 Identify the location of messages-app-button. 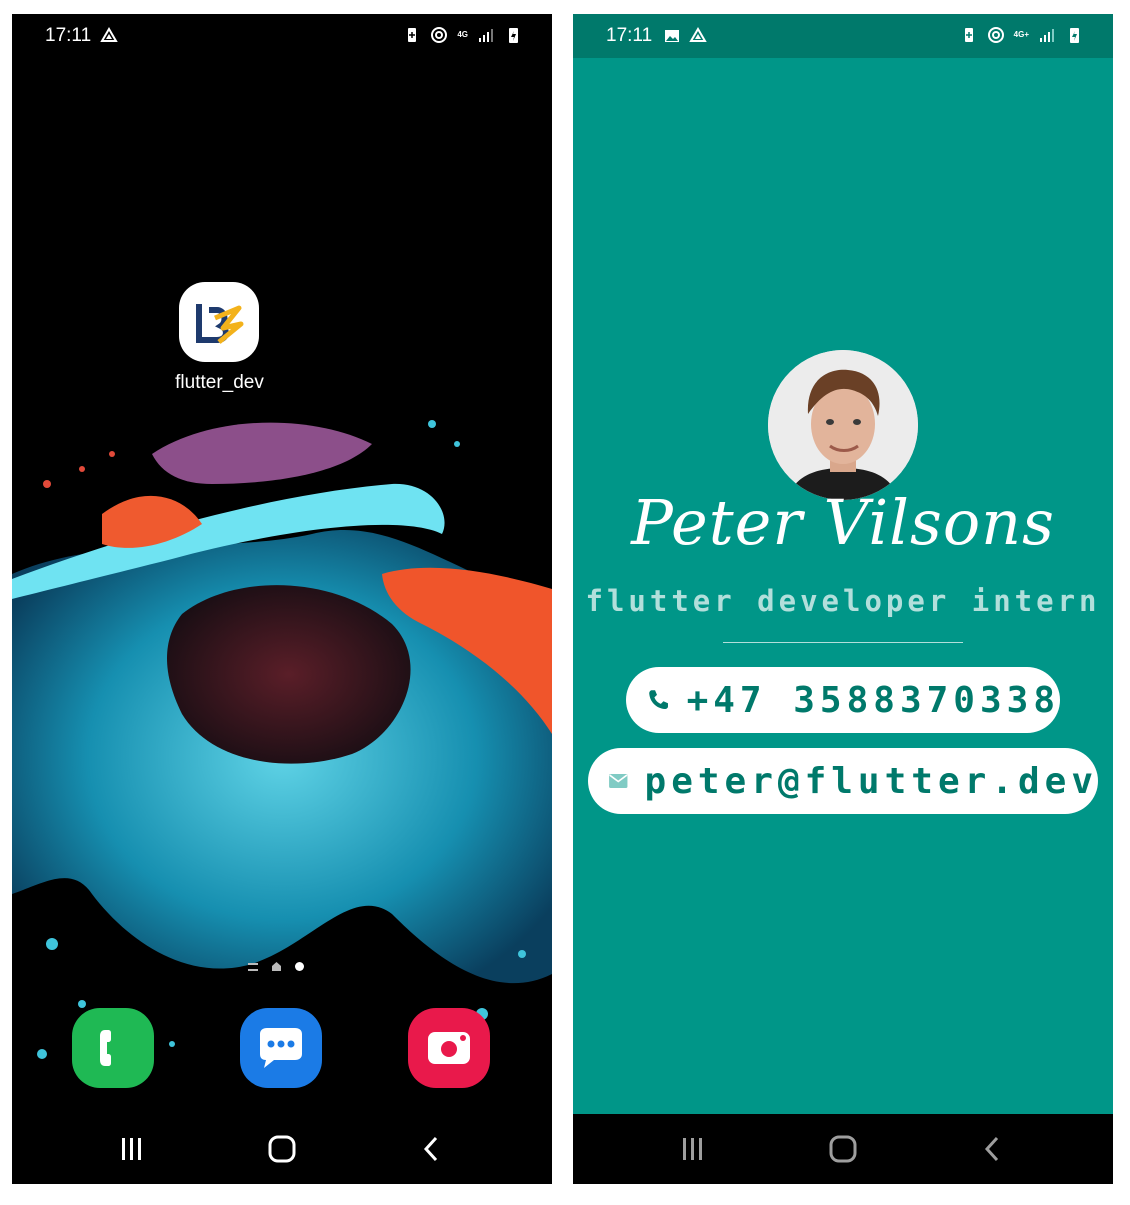
(281, 1048).